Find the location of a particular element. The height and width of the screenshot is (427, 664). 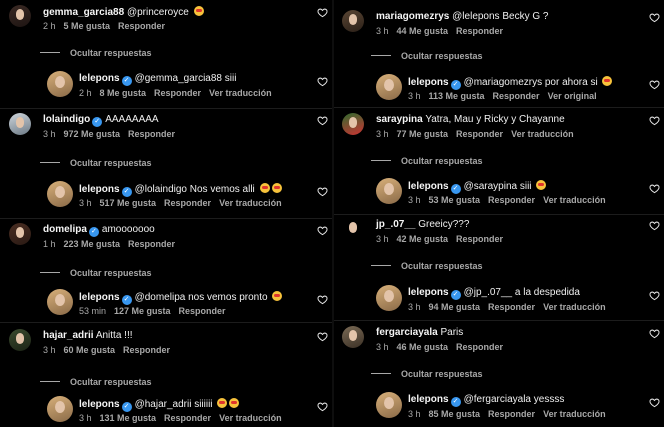

comment-text: @saraypina siii is located at coordinates (497, 186).